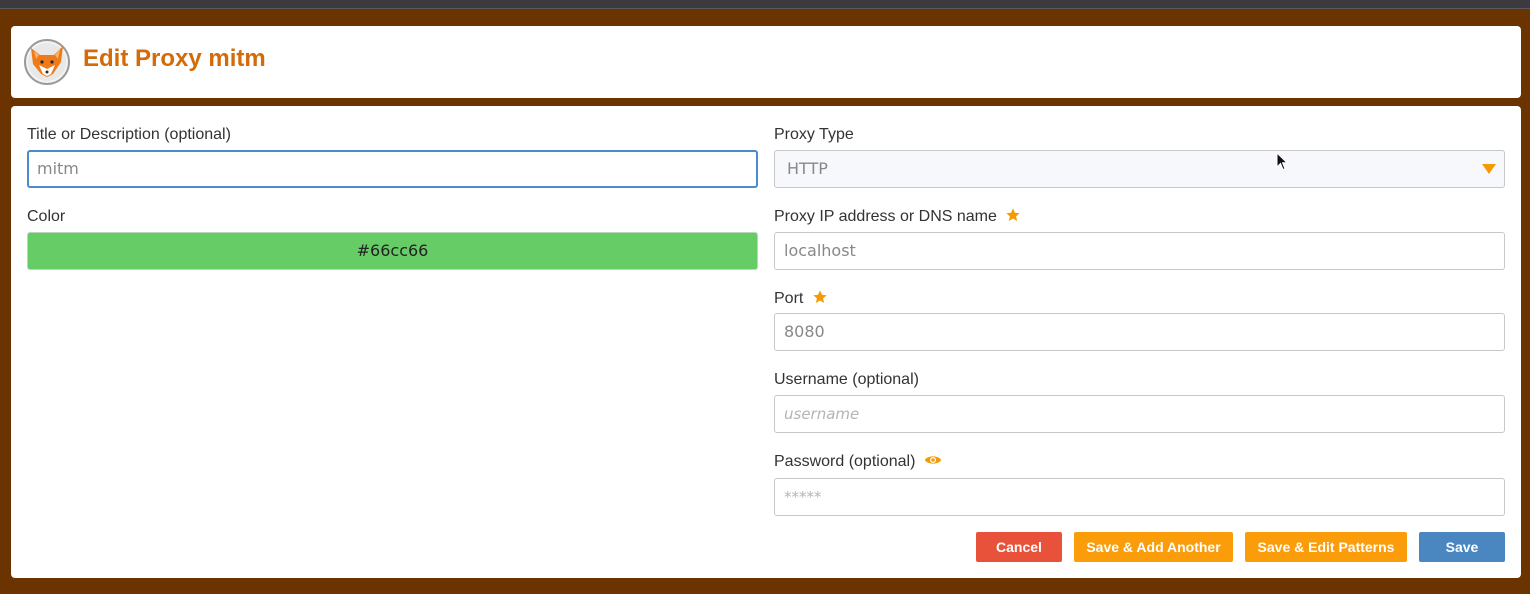 Image resolution: width=1530 pixels, height=594 pixels. Describe the element at coordinates (392, 251) in the screenshot. I see `color-picker: #66cc66` at that location.